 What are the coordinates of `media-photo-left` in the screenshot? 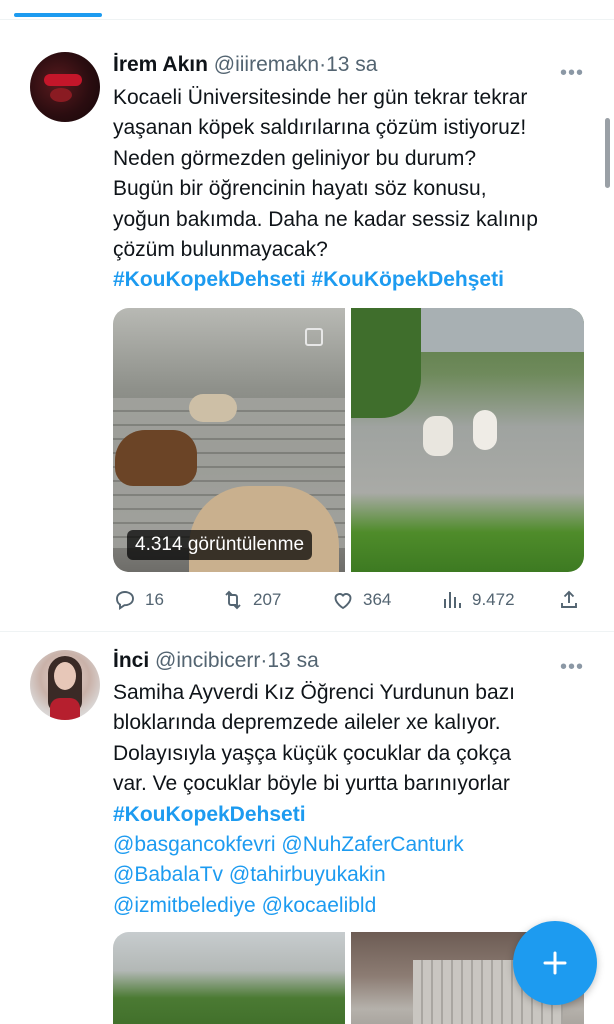 It's located at (229, 978).